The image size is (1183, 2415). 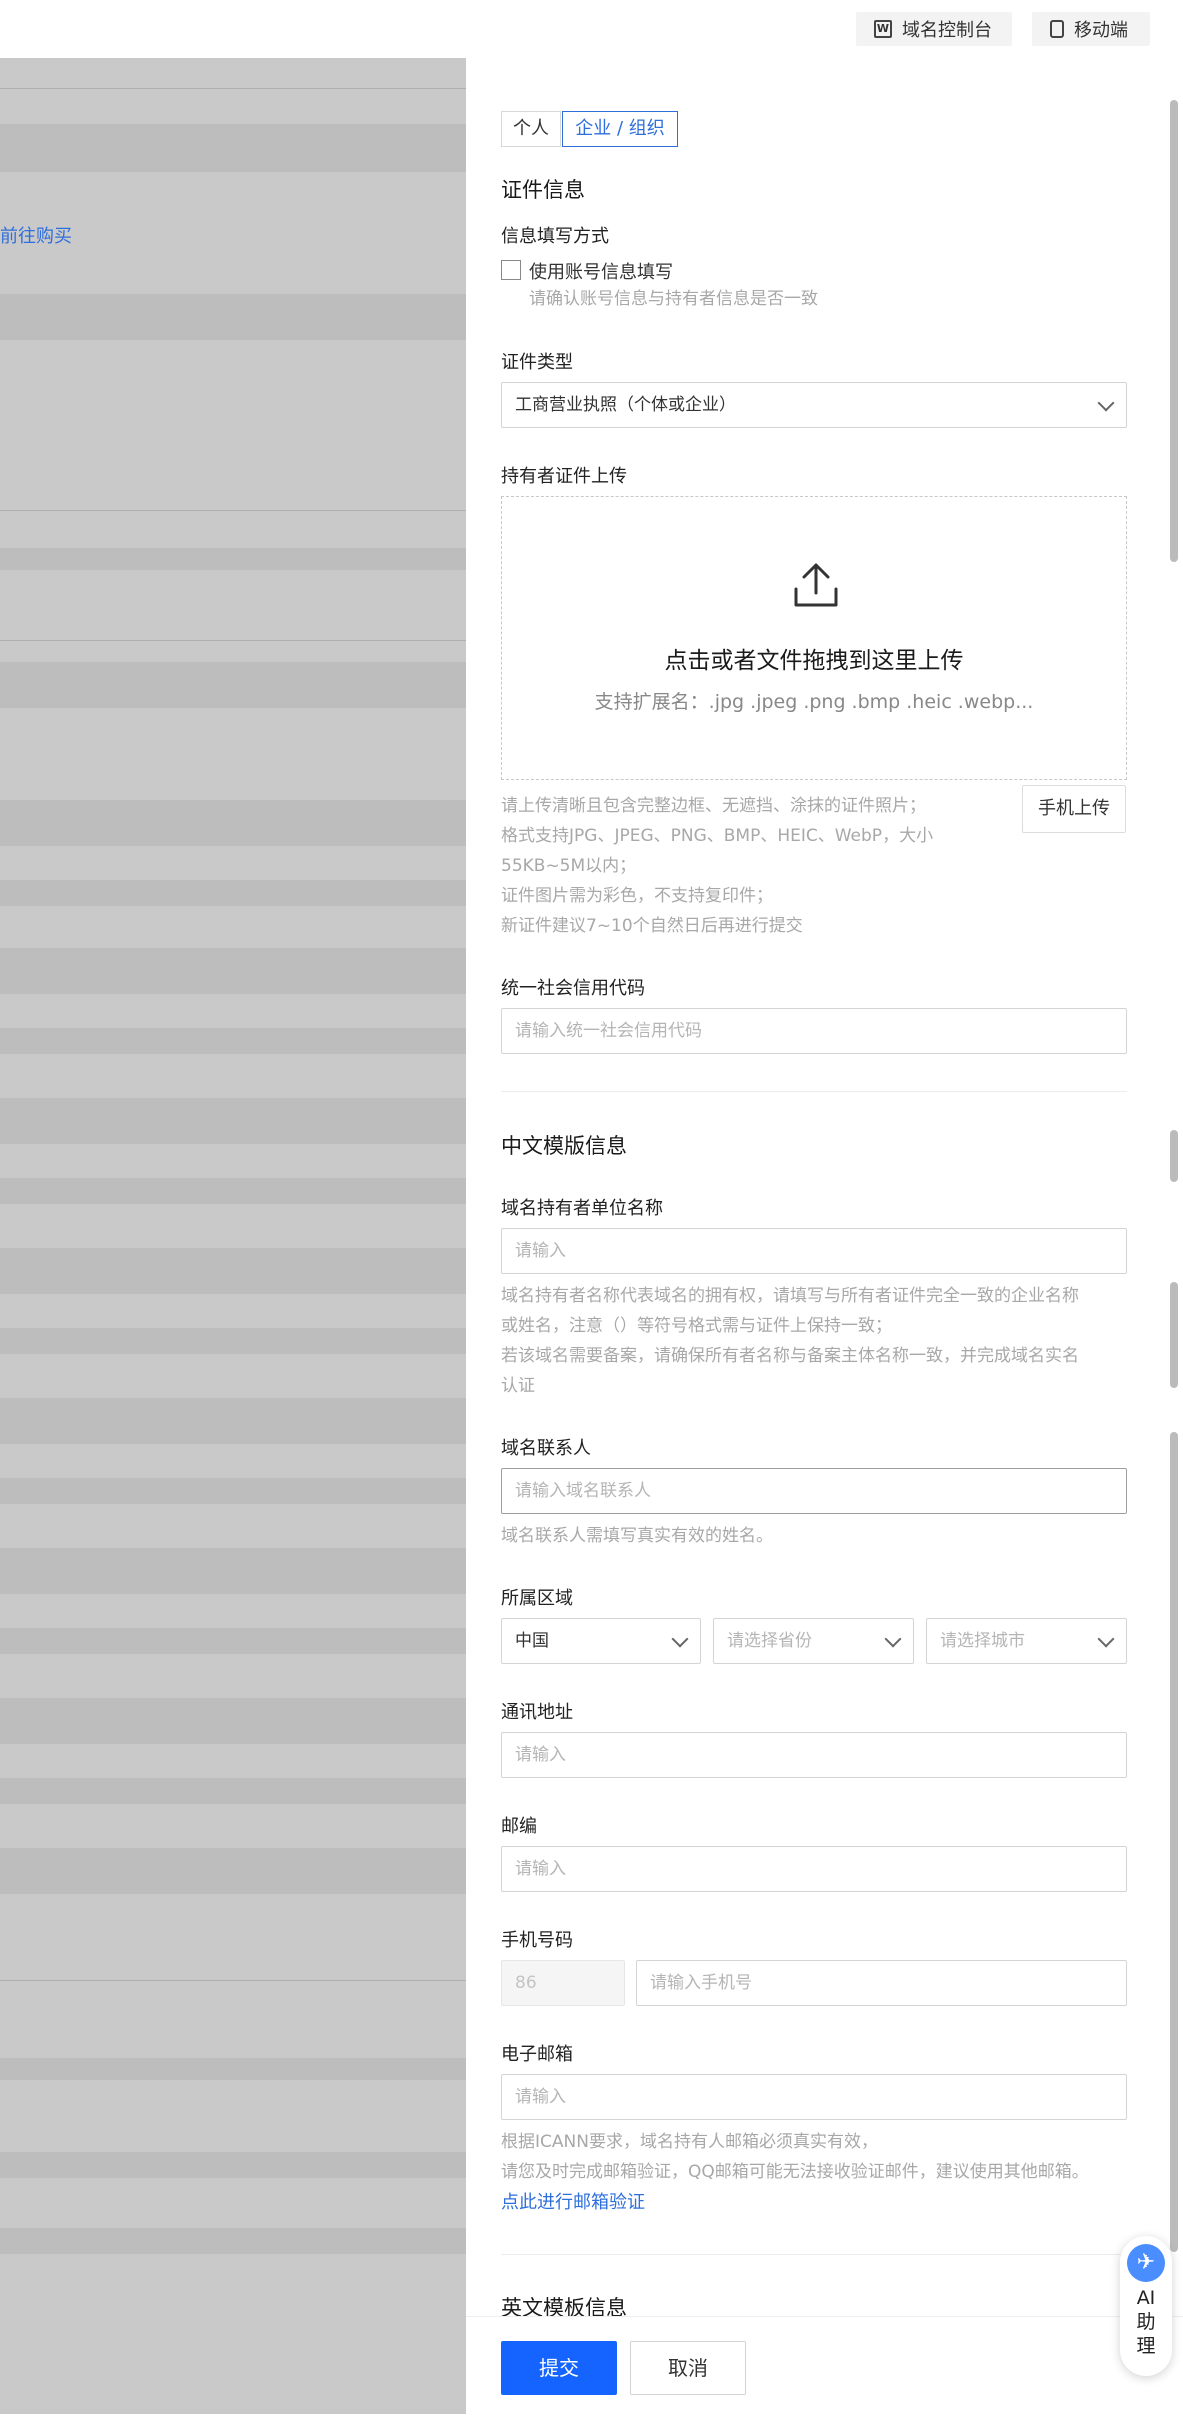 What do you see at coordinates (531, 129) in the screenshot?
I see `tab-personal: 个人` at bounding box center [531, 129].